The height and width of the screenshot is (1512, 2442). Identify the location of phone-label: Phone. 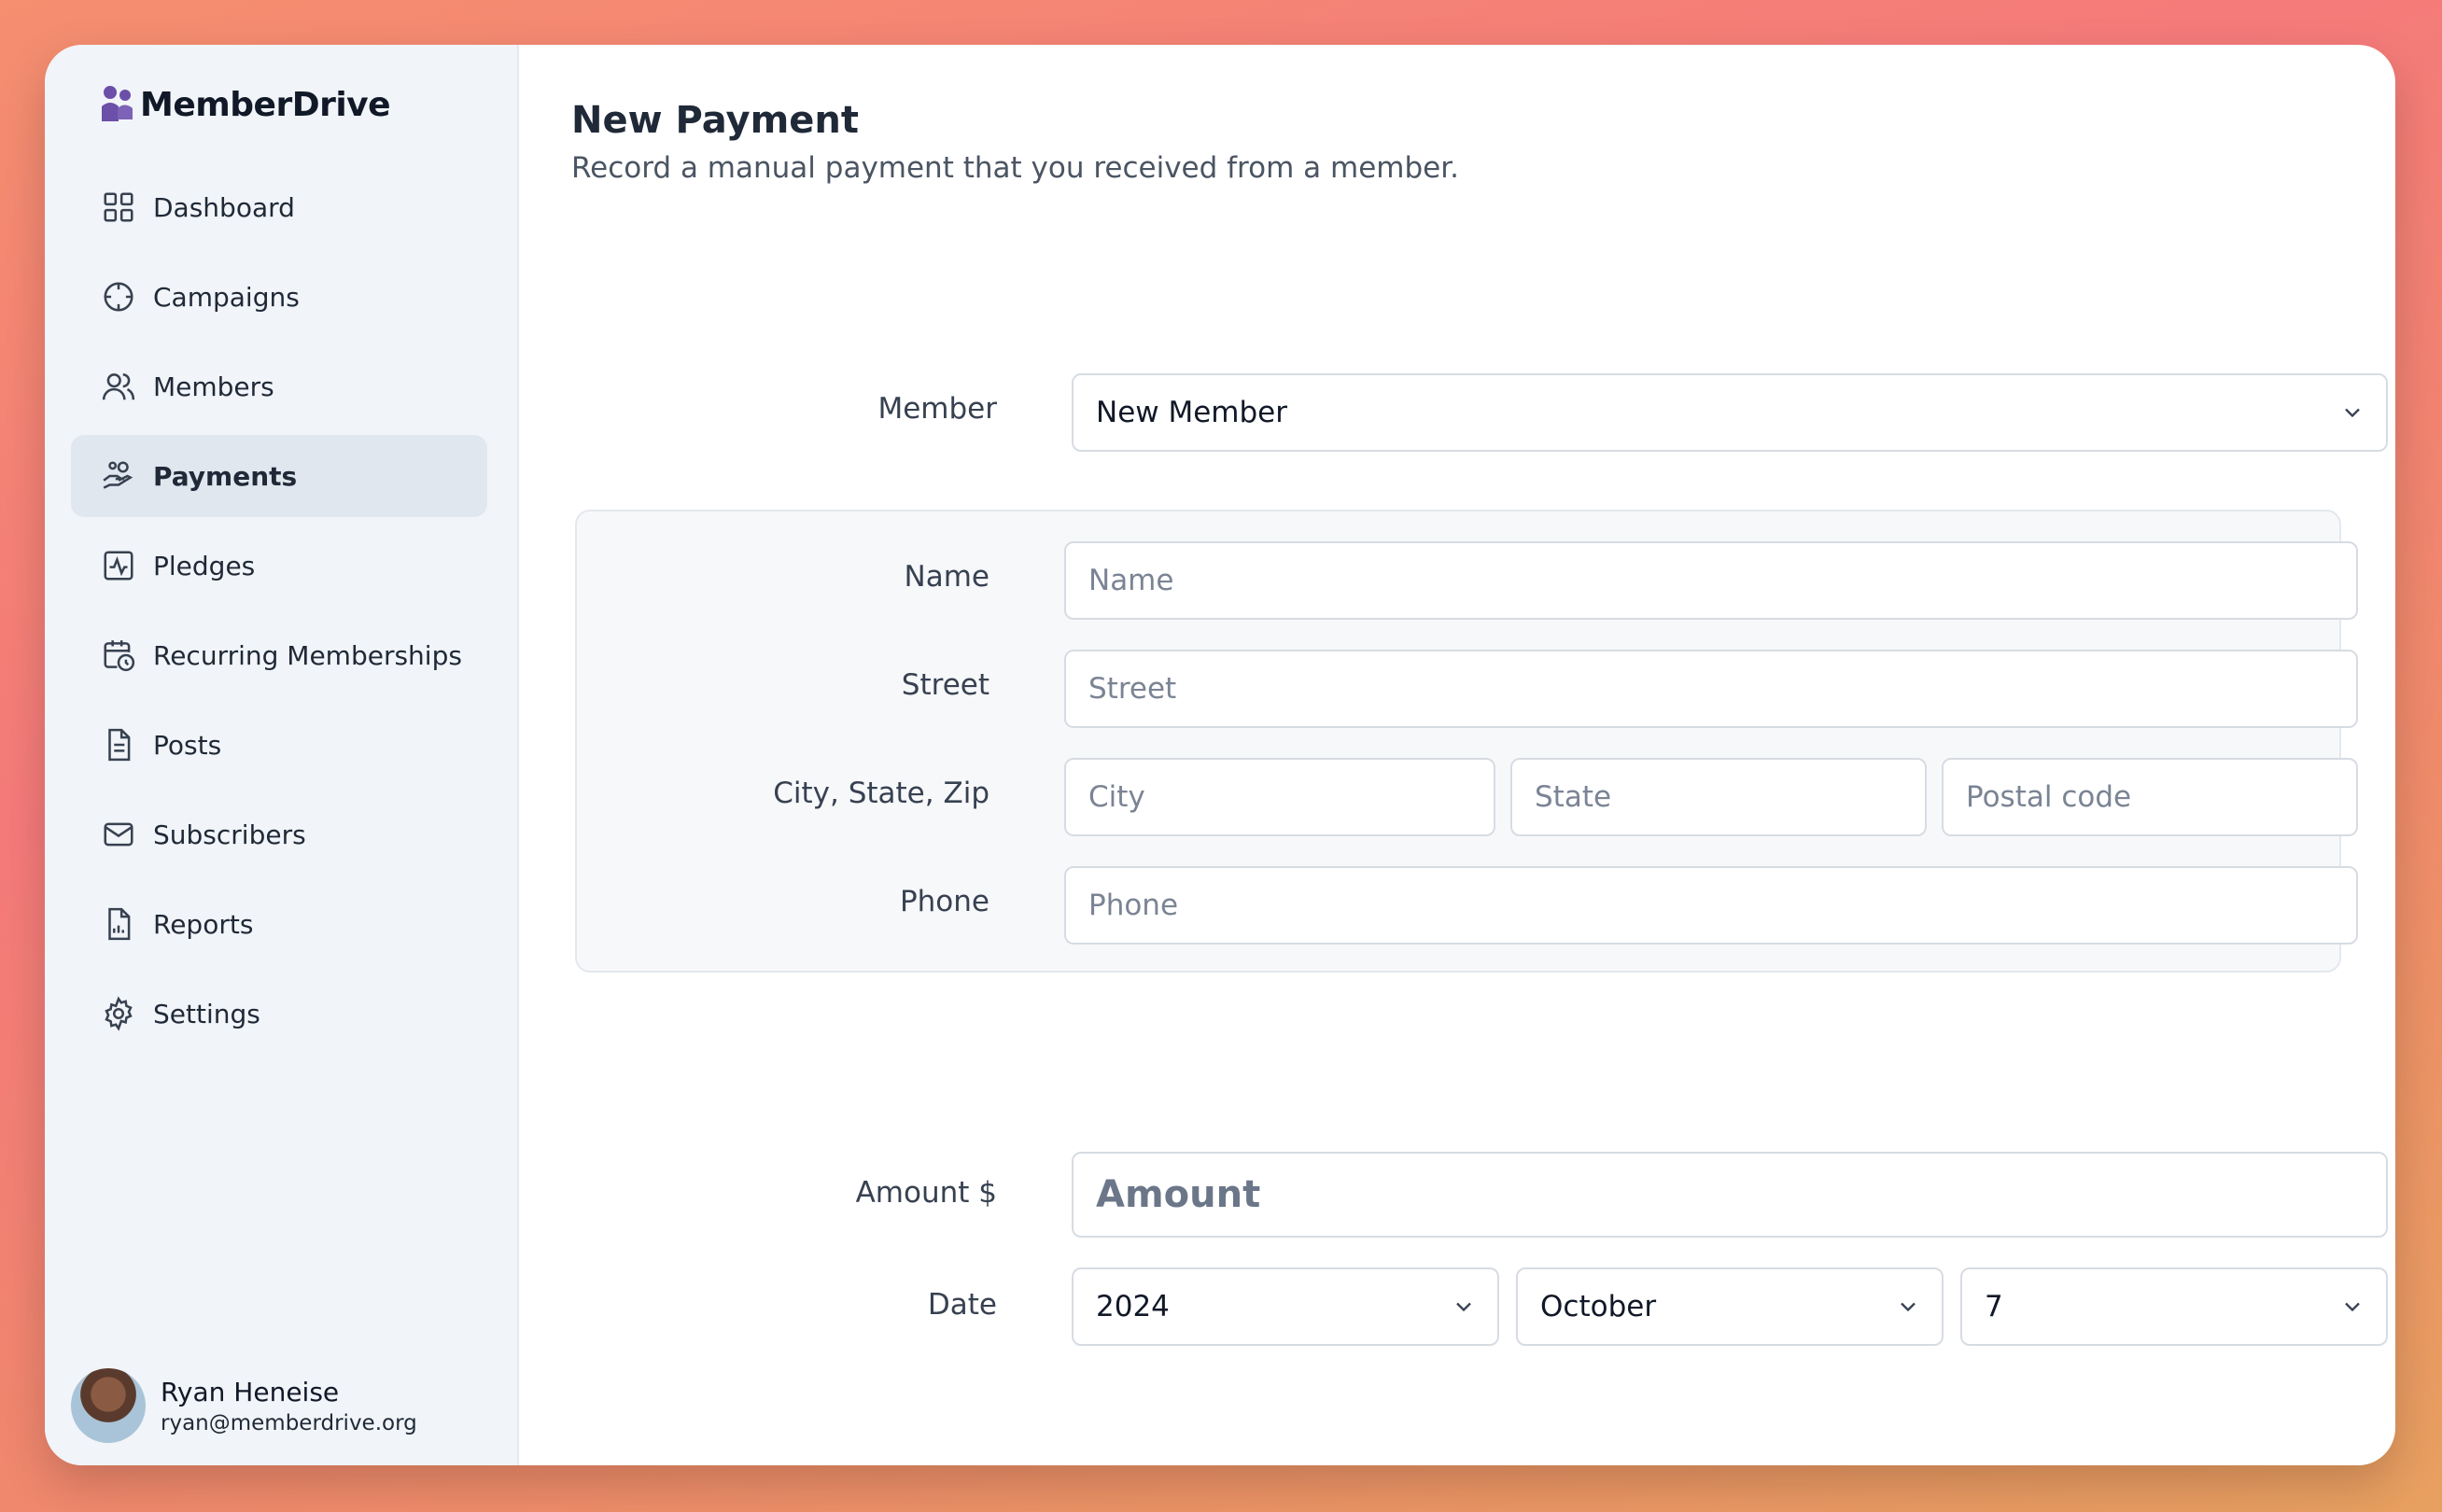
(944, 901).